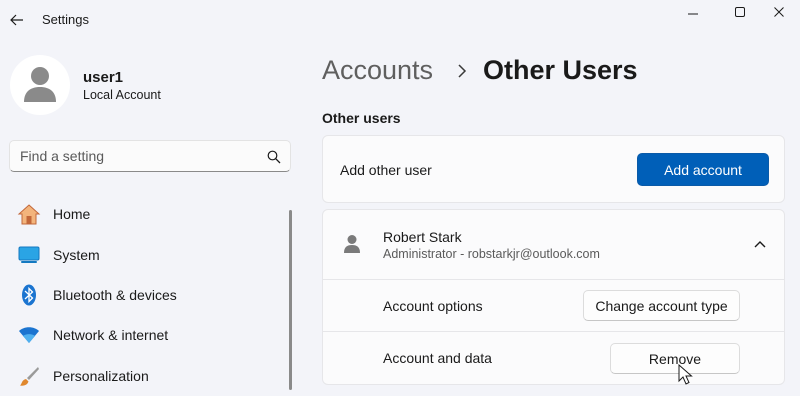 This screenshot has height=396, width=800. Describe the element at coordinates (29, 255) in the screenshot. I see `system-icon` at that location.